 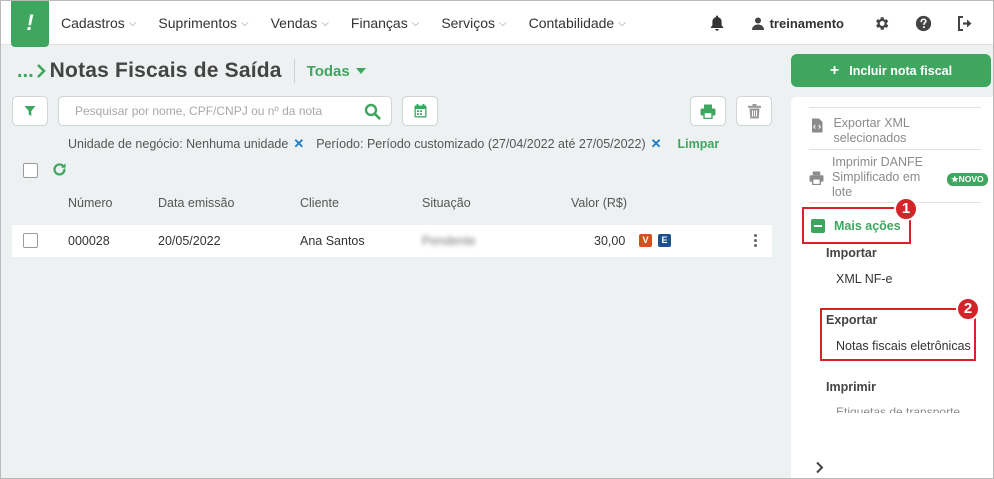 What do you see at coordinates (864, 279) in the screenshot?
I see `import-xml-nfe: XML NF-e` at bounding box center [864, 279].